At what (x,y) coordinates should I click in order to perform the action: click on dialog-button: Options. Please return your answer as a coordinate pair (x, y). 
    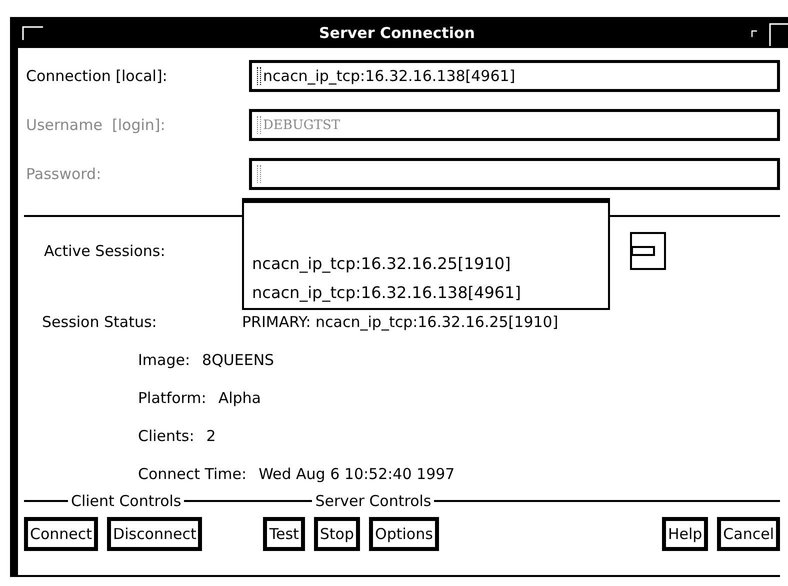
    Looking at the image, I should click on (404, 534).